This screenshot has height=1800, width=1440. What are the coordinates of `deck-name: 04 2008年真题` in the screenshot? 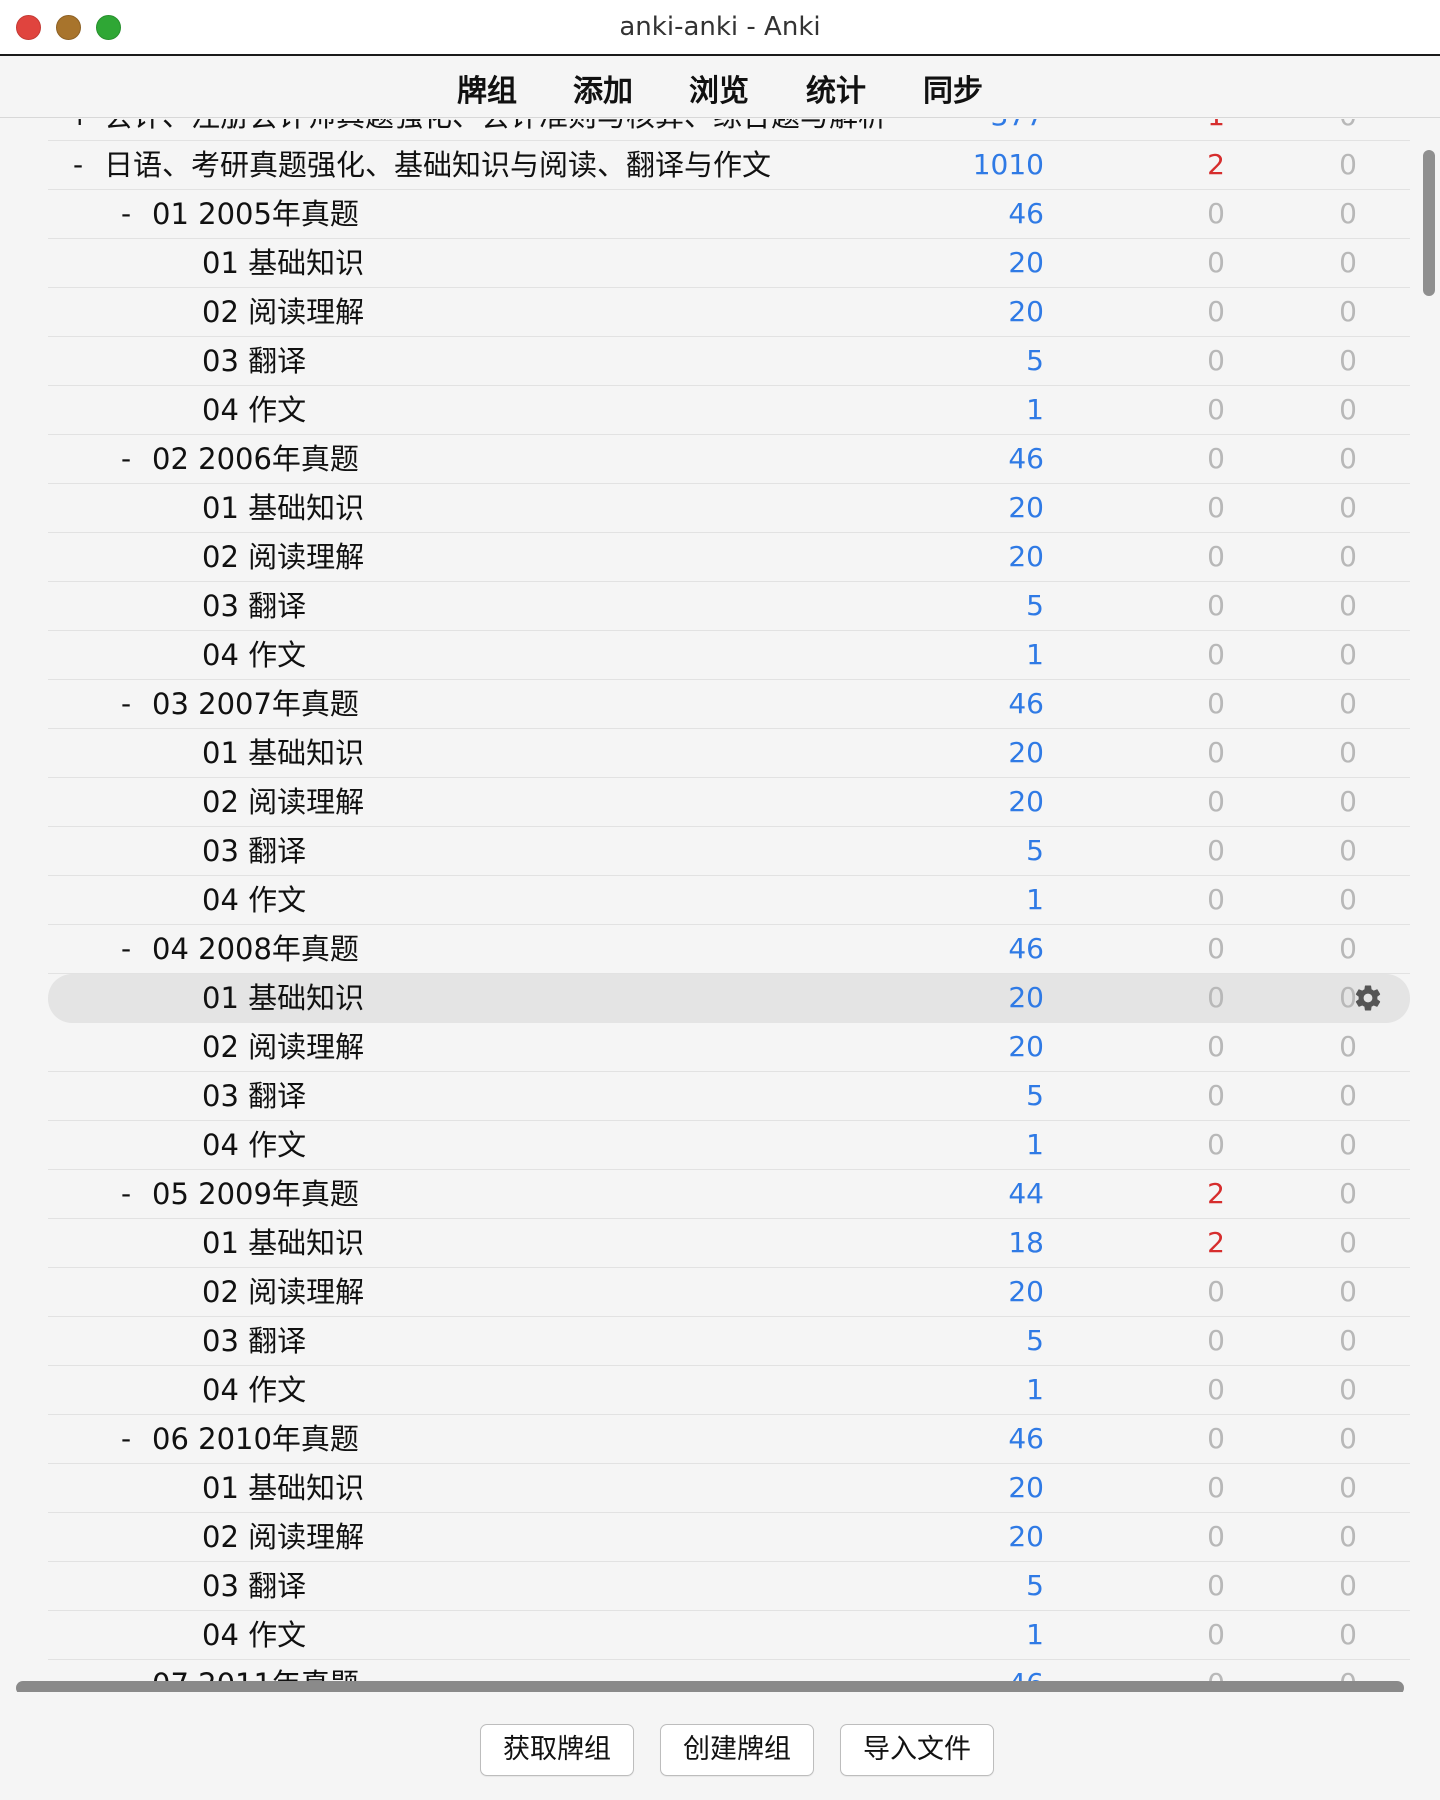 It's located at (255, 949).